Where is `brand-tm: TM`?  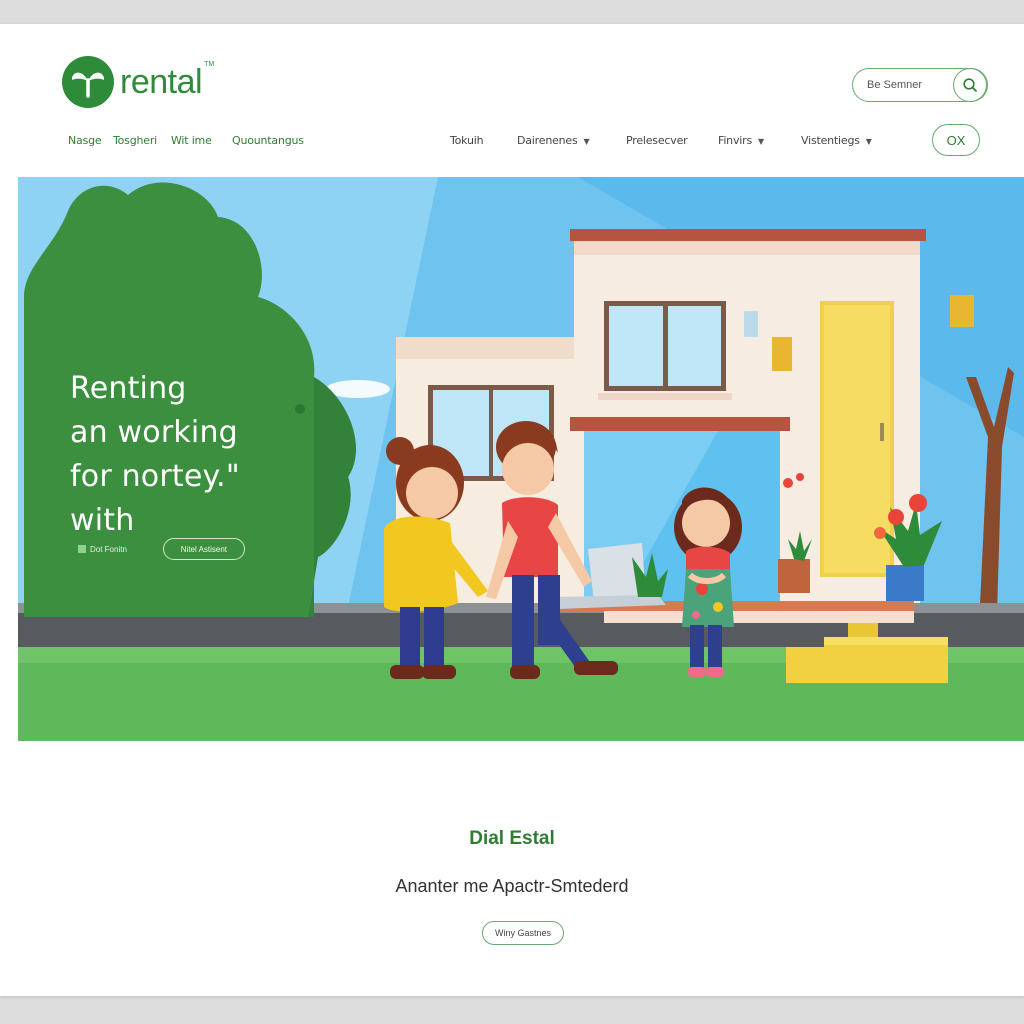
brand-tm: TM is located at coordinates (209, 64).